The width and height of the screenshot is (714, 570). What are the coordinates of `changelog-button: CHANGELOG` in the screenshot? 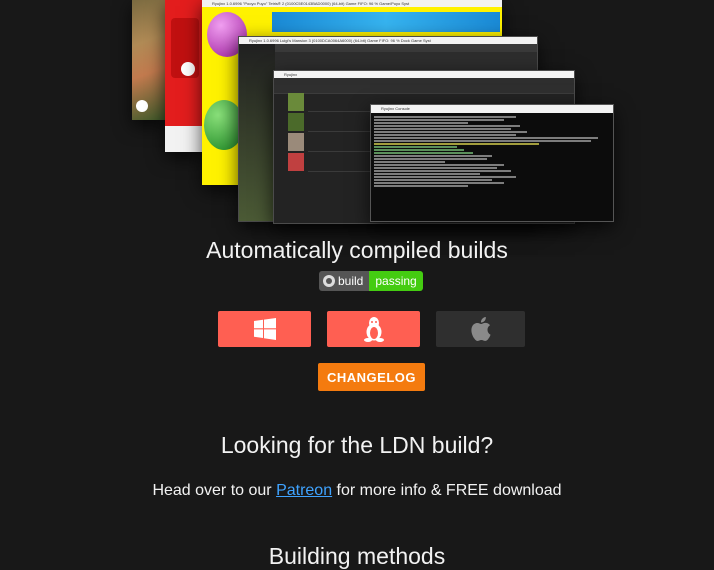 It's located at (371, 377).